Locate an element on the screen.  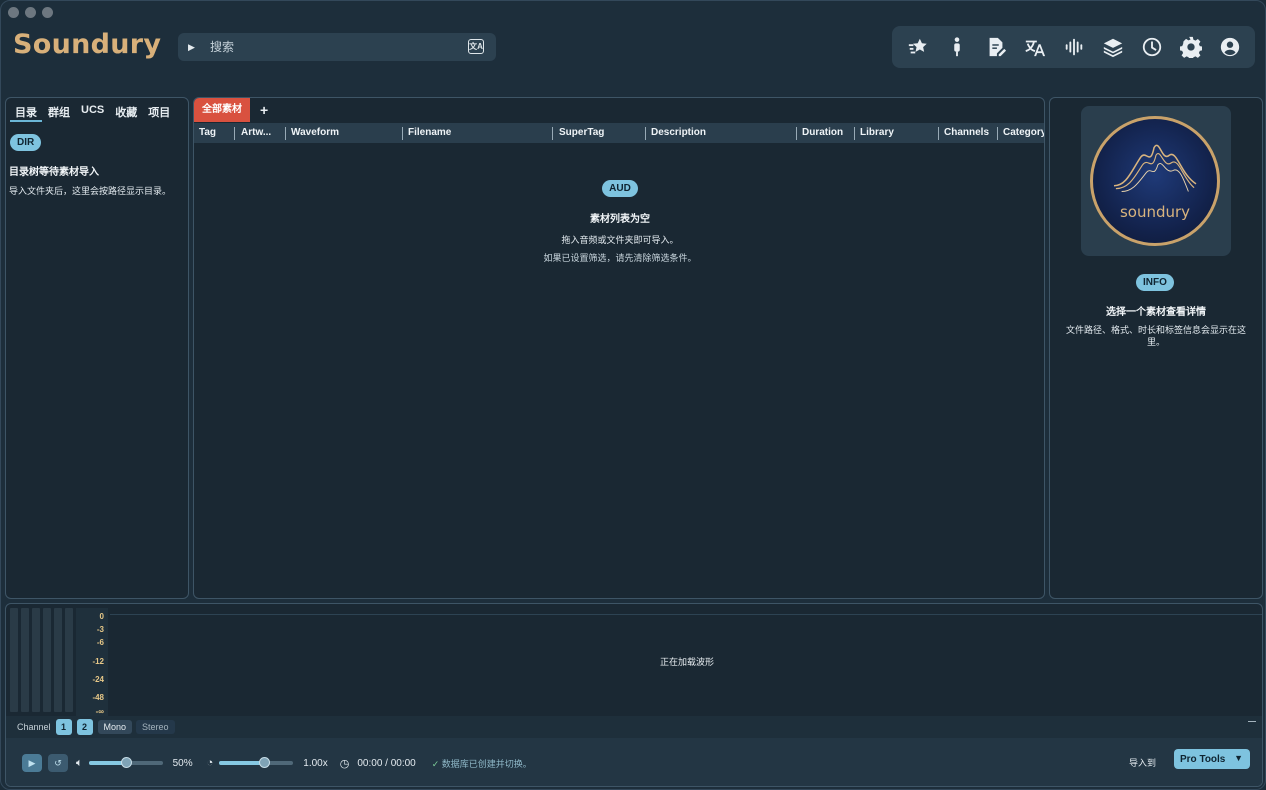
import-to-label: 导入到 is located at coordinates (1142, 763).